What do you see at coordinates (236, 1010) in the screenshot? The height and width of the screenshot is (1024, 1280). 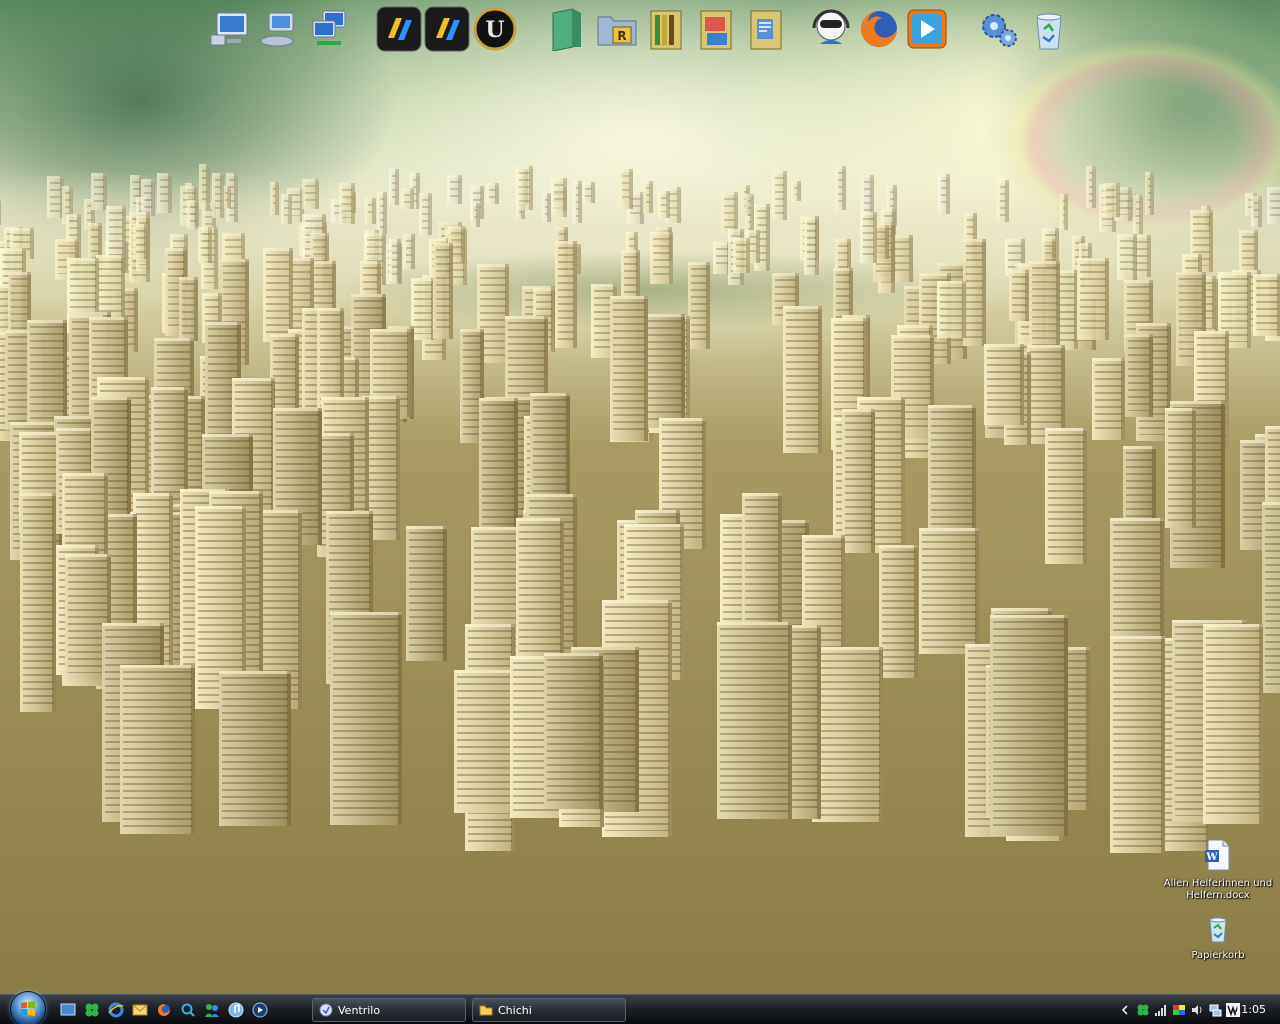 I see `itunes-icon` at bounding box center [236, 1010].